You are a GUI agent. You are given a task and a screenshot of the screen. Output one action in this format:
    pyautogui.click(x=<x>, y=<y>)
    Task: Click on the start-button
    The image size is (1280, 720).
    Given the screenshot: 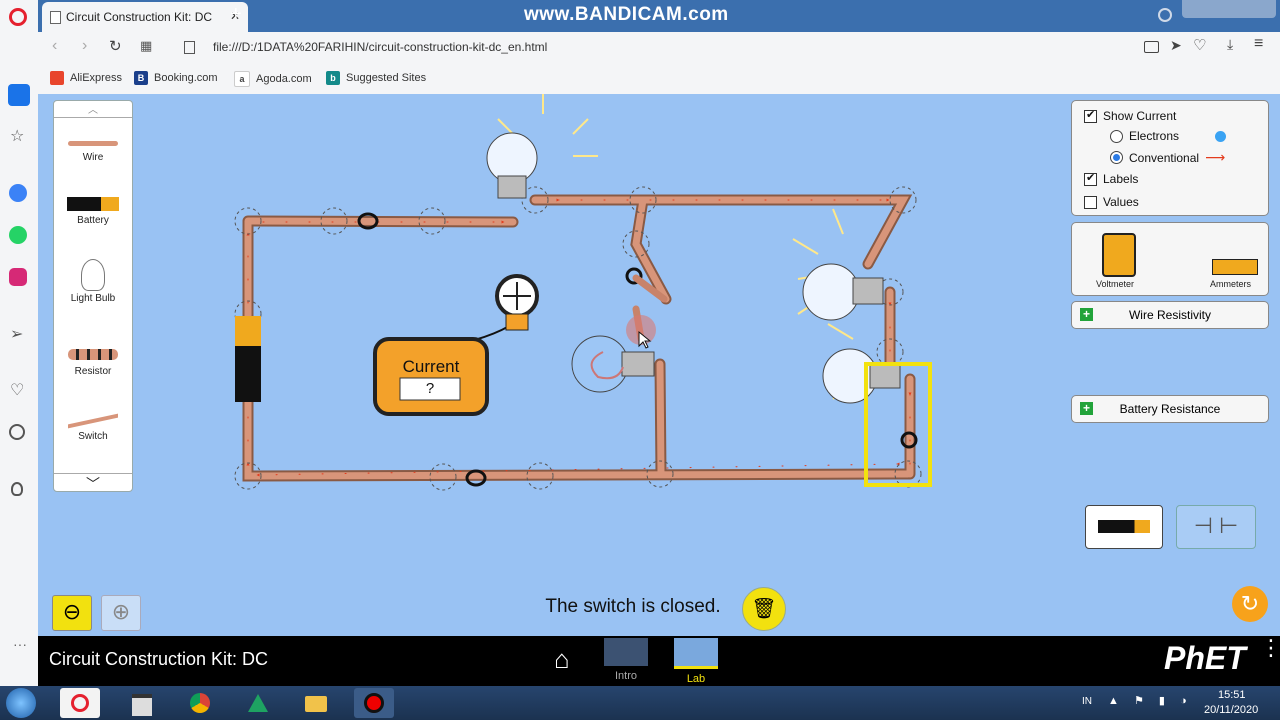 What is the action you would take?
    pyautogui.click(x=21, y=703)
    